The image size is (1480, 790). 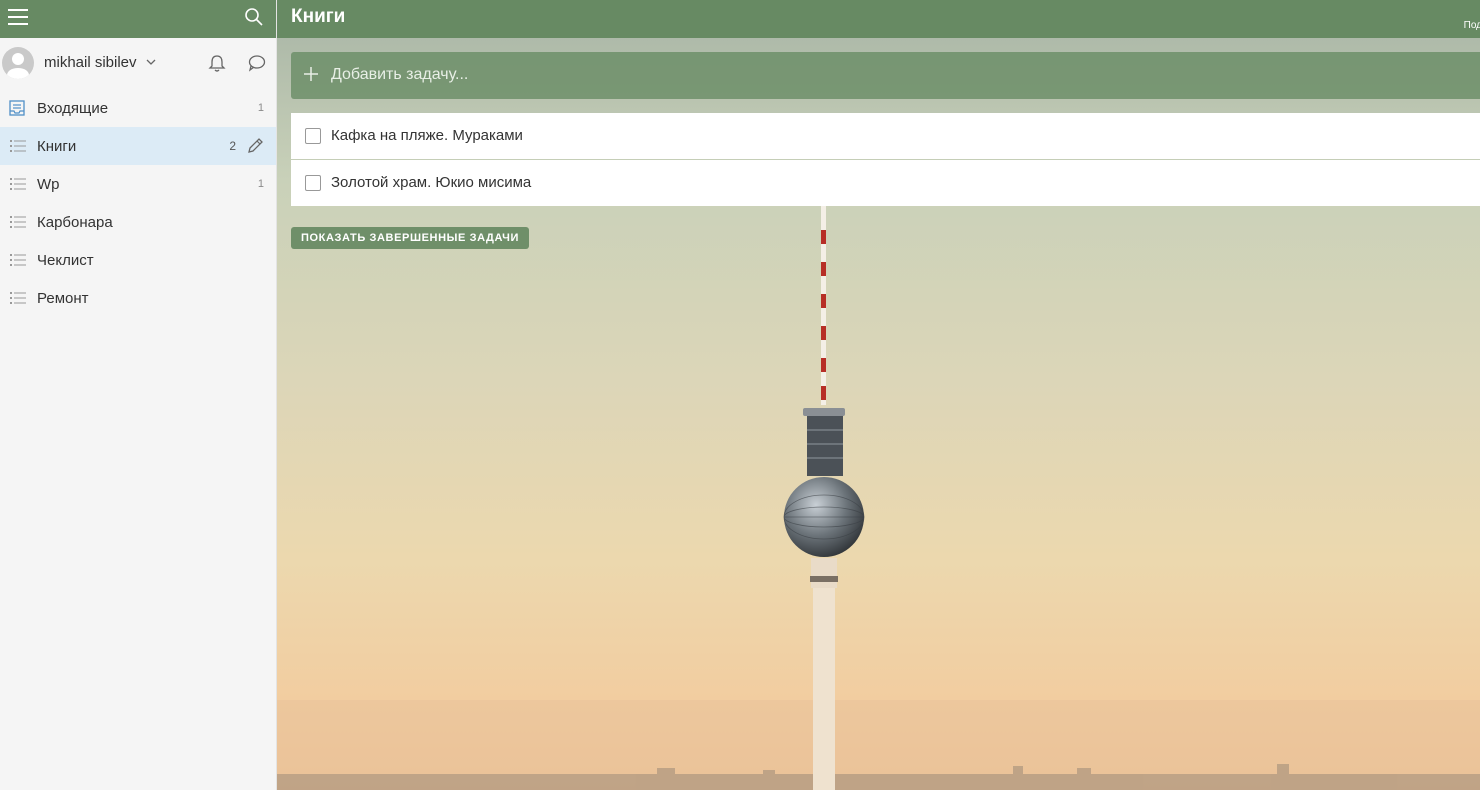 I want to click on show-completed-button: ПОКАЗАТЬ ЗАВЕРШЕННЫЕ ЗАДАЧИ, so click(x=410, y=238).